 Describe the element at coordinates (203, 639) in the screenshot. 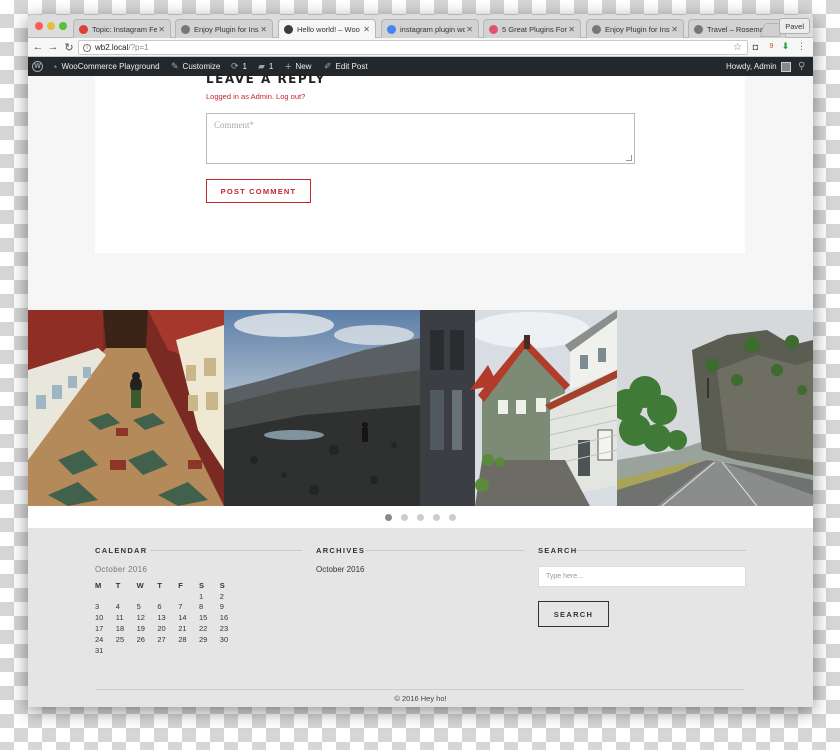

I see `calendar-day-cell: 29` at that location.